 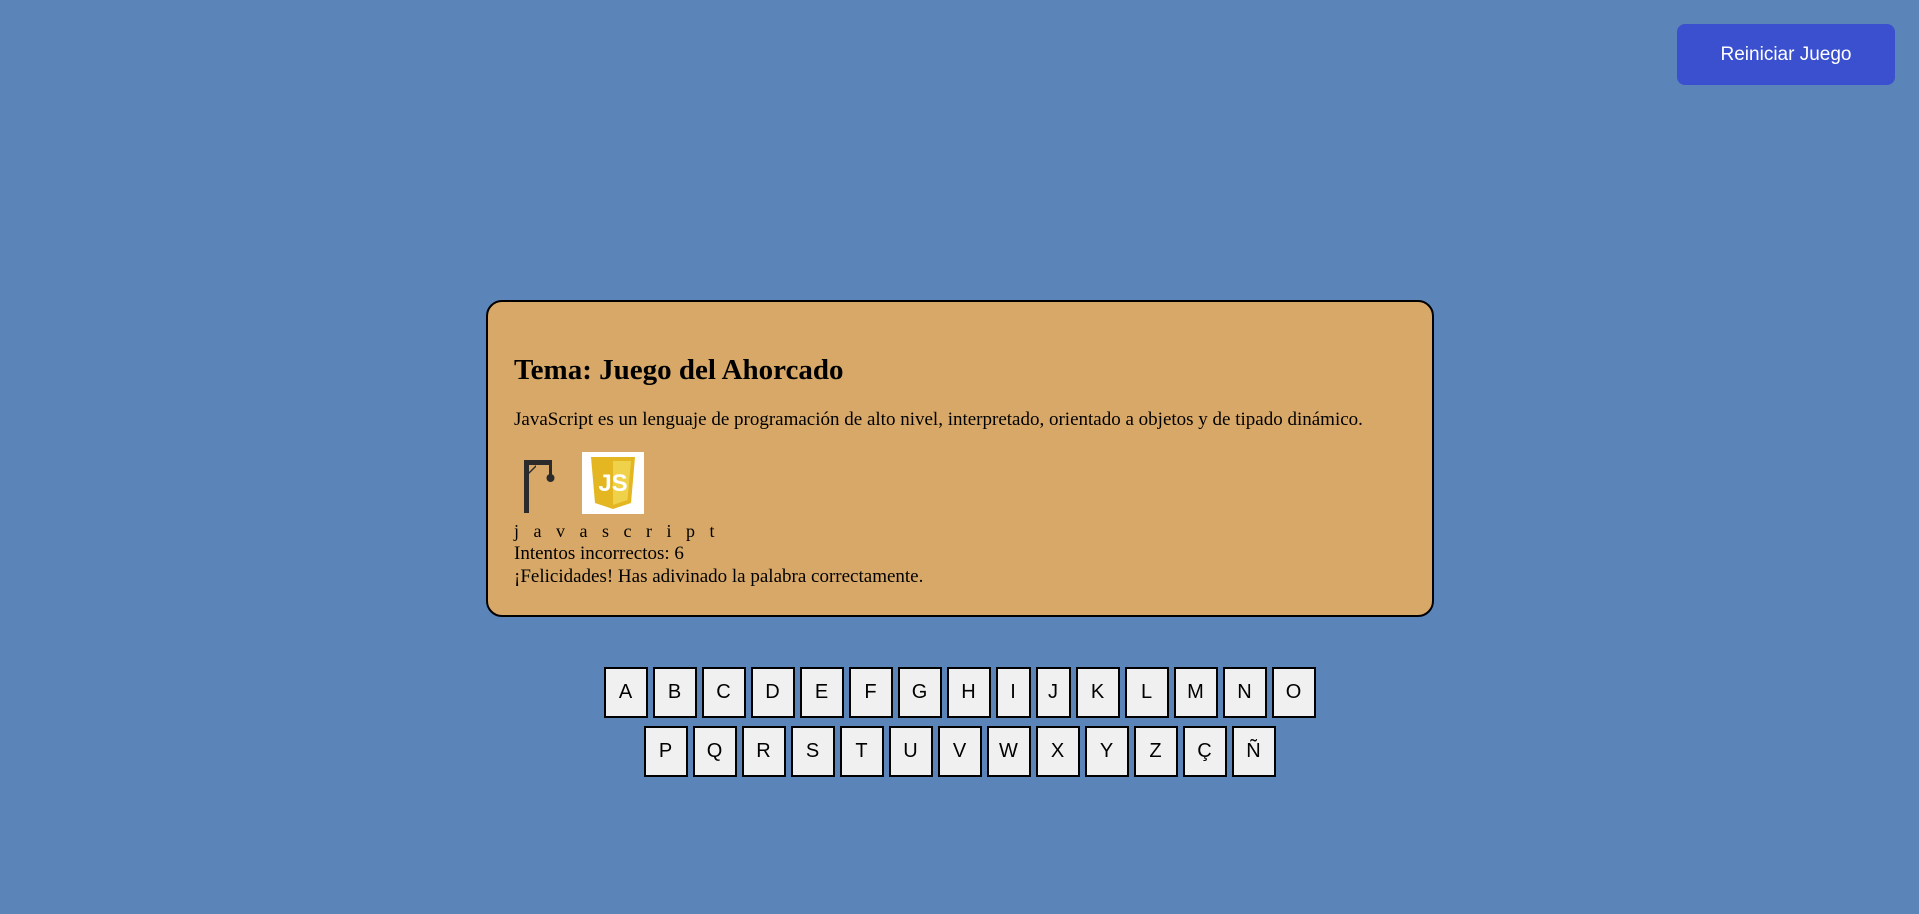 I want to click on hidden-word: j a v a s c r i p t, so click(x=617, y=531).